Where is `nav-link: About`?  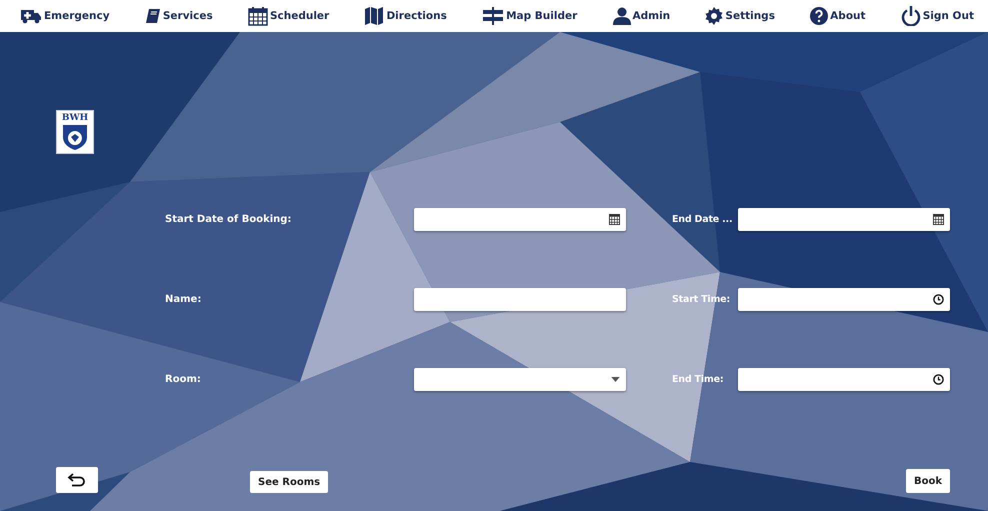
nav-link: About is located at coordinates (838, 16).